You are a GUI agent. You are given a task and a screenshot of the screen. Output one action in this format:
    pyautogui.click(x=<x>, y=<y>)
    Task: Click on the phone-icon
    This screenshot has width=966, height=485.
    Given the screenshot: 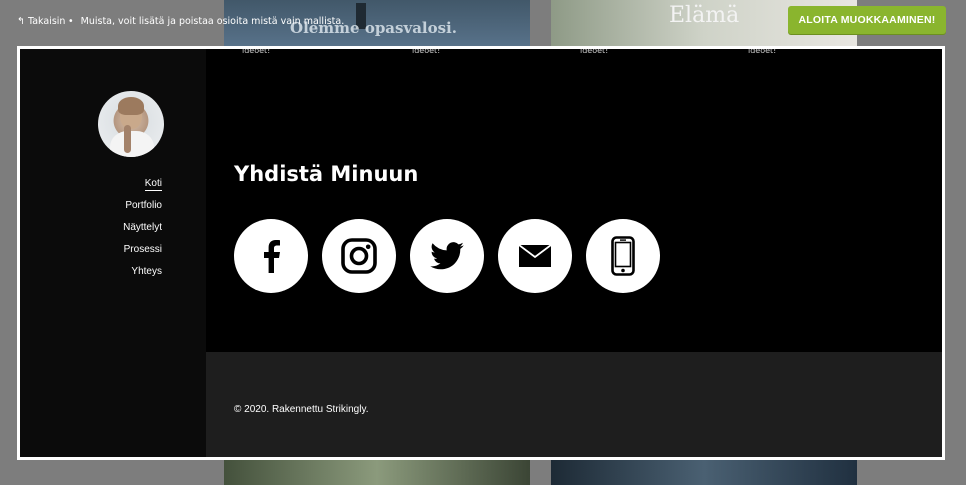 What is the action you would take?
    pyautogui.click(x=623, y=256)
    